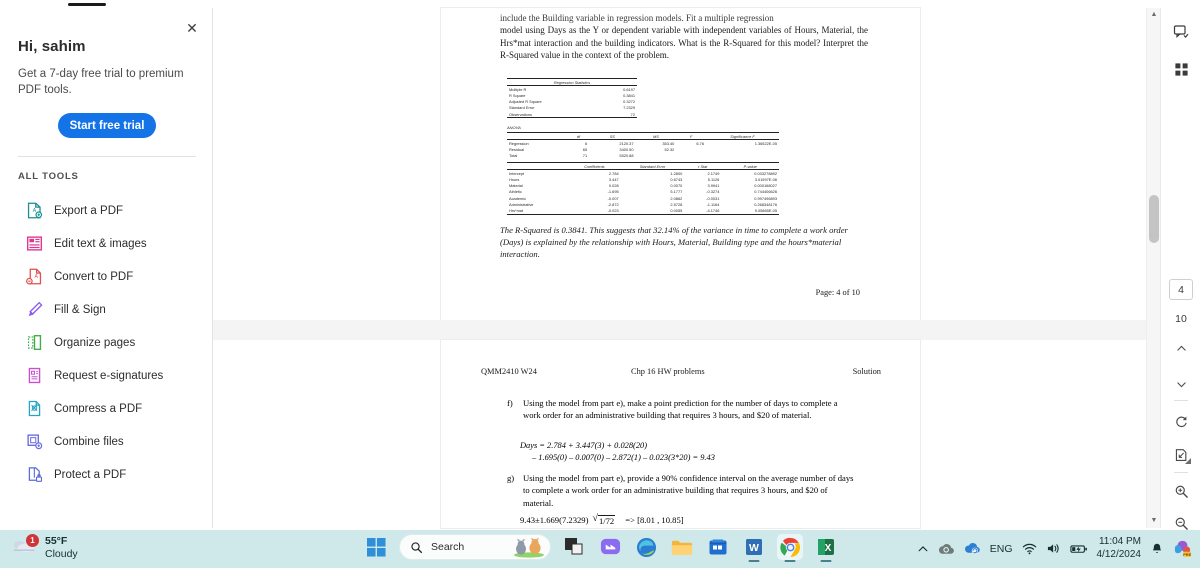  I want to click on word-icon: W, so click(754, 548).